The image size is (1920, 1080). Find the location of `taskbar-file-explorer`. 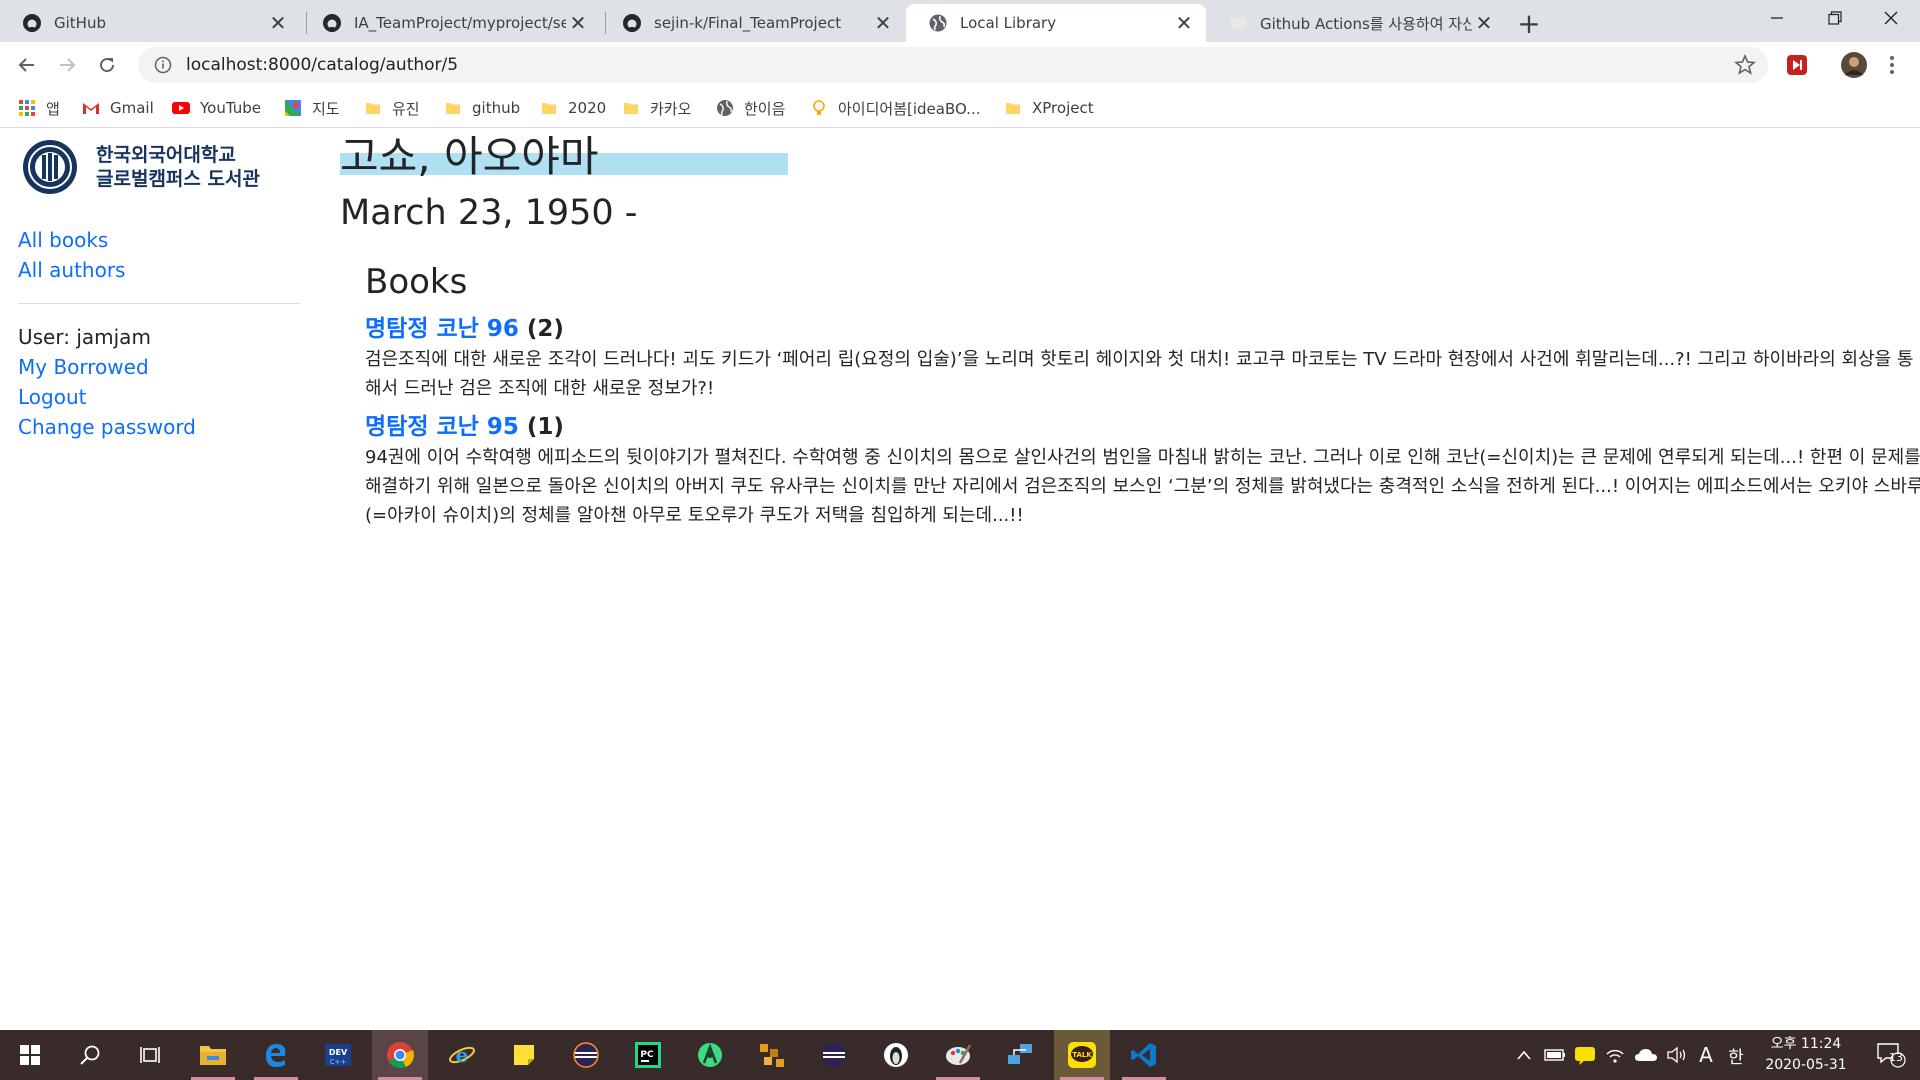

taskbar-file-explorer is located at coordinates (213, 1055).